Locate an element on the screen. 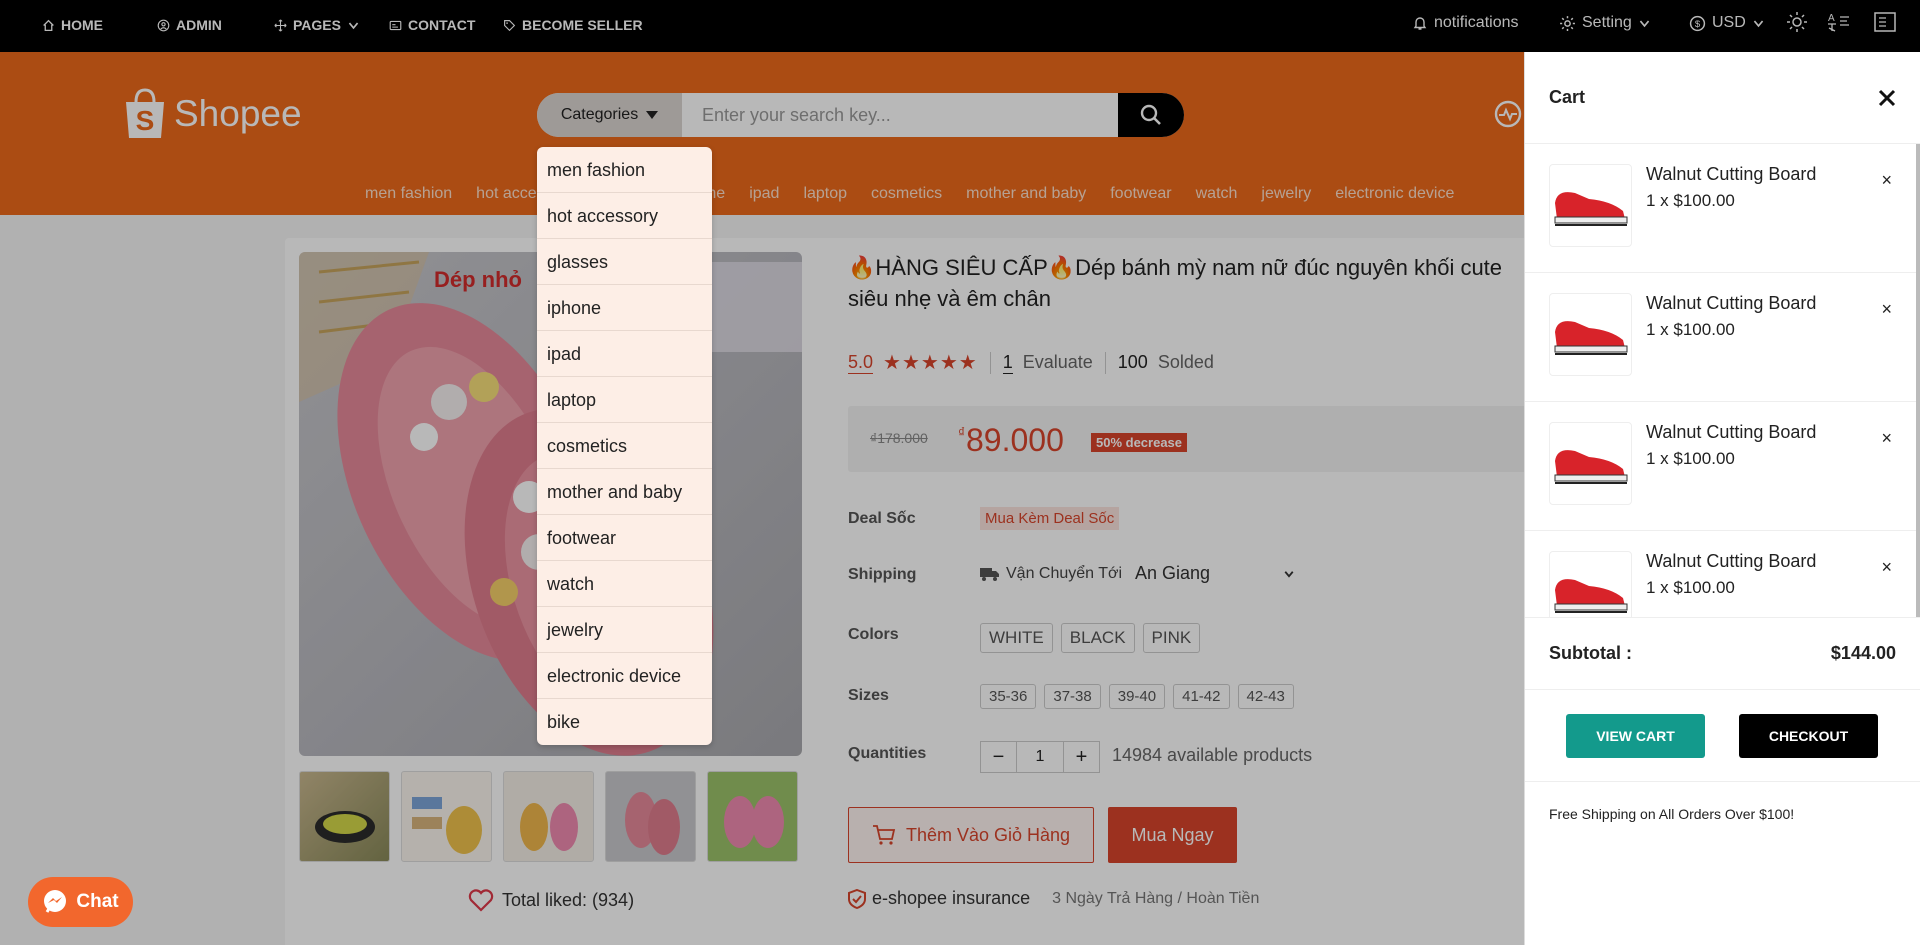 This screenshot has width=1920, height=945. setting-label: Setting is located at coordinates (1607, 22).